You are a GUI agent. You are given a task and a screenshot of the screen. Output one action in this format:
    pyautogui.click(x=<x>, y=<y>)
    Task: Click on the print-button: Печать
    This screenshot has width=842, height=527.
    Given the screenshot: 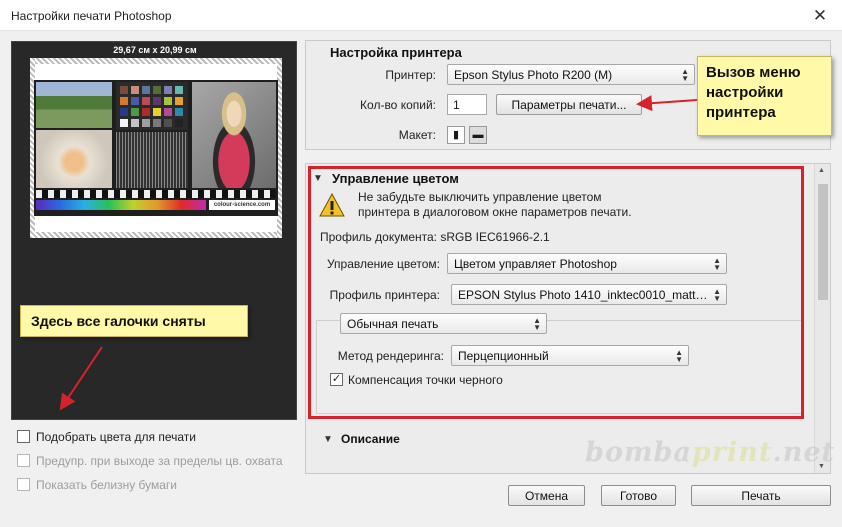 What is the action you would take?
    pyautogui.click(x=761, y=495)
    